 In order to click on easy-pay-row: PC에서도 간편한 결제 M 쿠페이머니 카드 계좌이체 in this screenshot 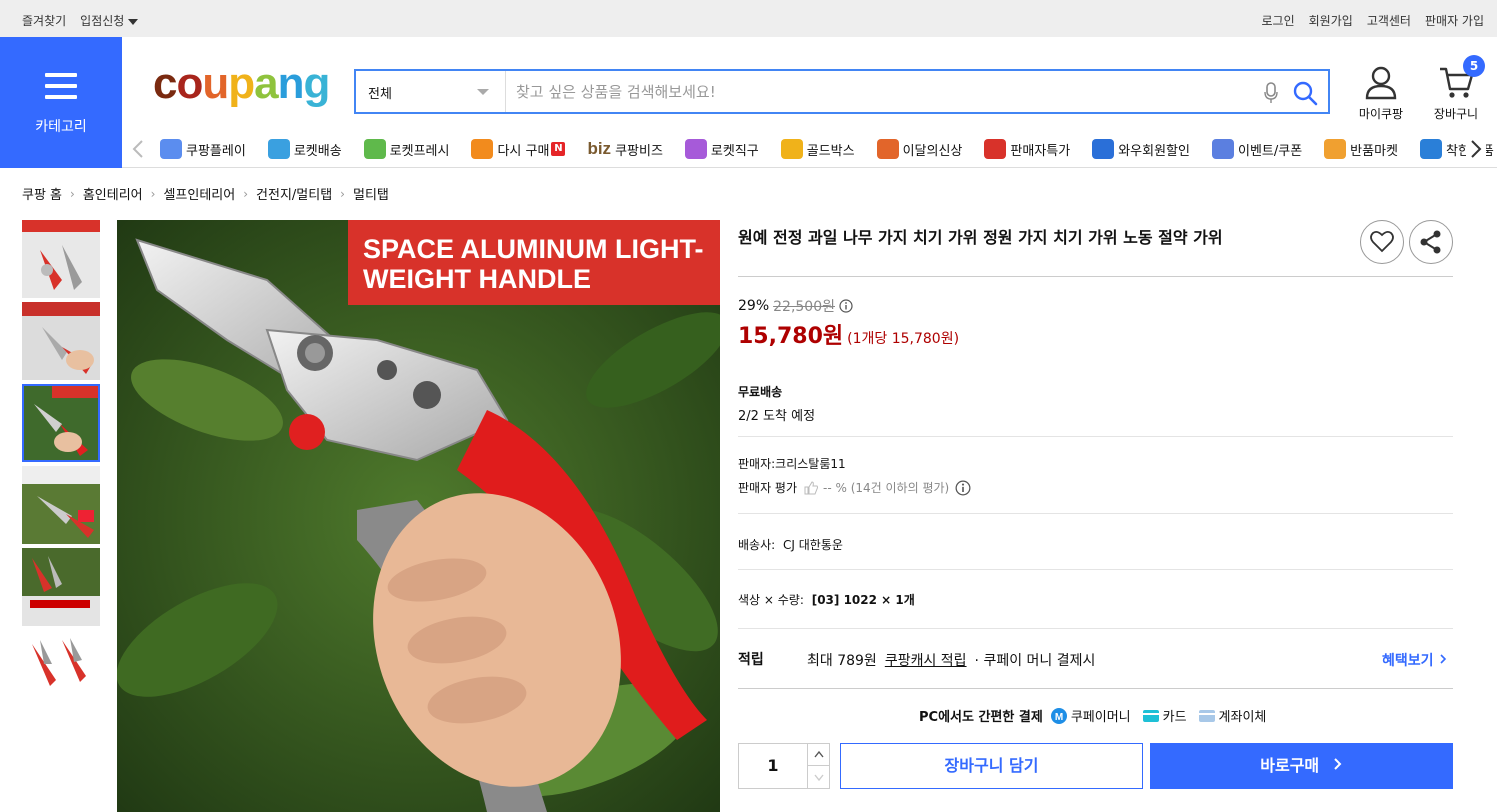, I will do `click(1092, 715)`.